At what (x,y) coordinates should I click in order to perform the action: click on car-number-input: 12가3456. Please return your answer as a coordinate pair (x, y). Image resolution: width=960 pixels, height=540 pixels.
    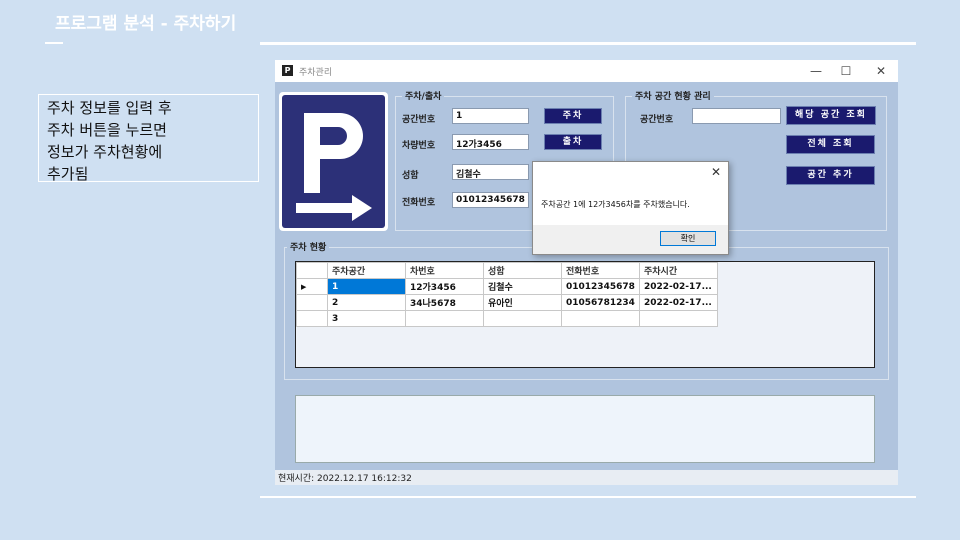
    Looking at the image, I should click on (490, 142).